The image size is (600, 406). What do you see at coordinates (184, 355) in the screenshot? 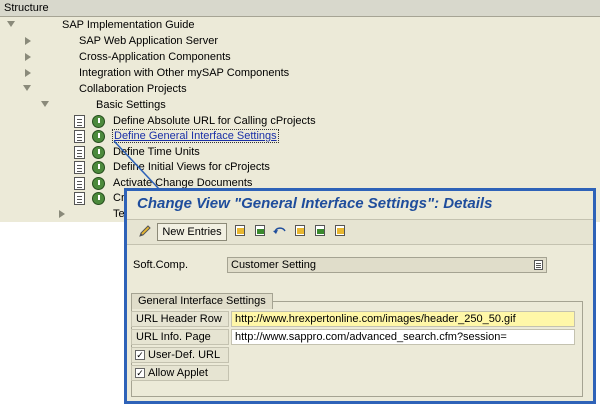
I see `user-def-url-label: User-Def. URL` at bounding box center [184, 355].